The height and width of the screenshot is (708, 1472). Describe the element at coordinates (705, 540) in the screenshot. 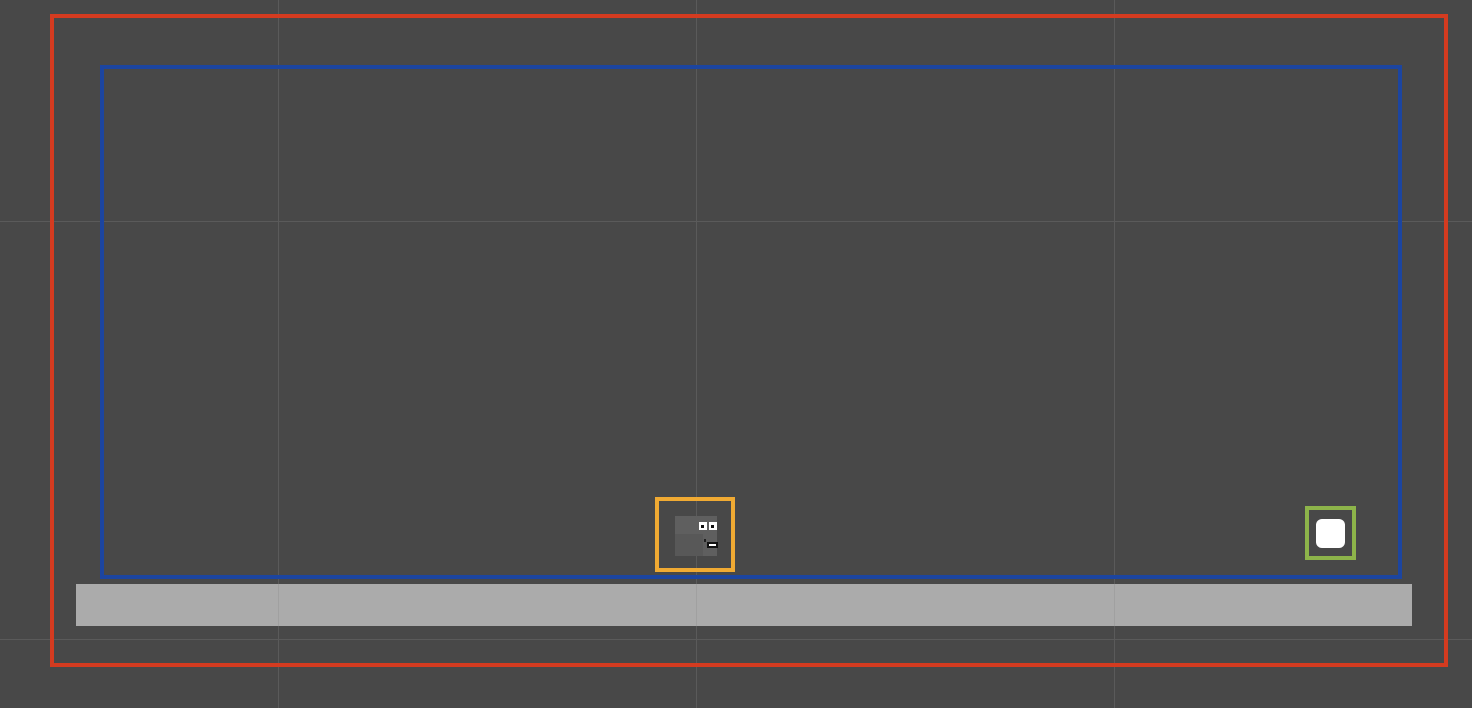

I see `player-cheek` at that location.